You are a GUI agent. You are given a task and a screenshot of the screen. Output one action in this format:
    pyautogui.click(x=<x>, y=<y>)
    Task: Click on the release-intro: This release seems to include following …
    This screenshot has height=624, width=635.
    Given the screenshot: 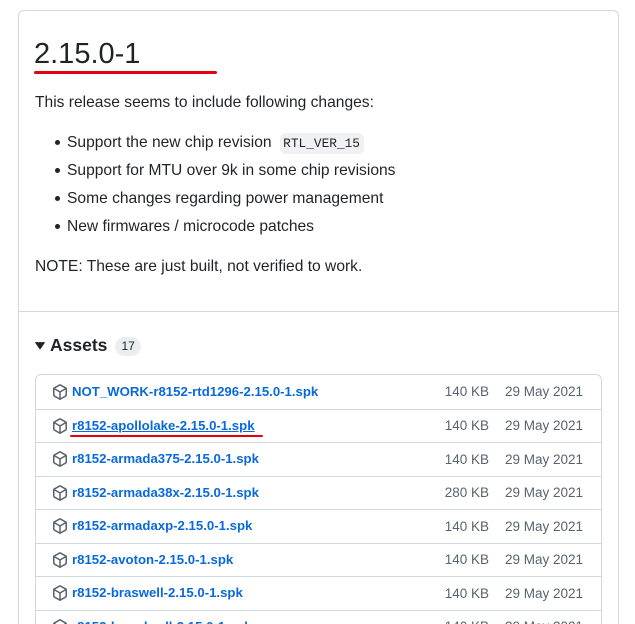 What is the action you would take?
    pyautogui.click(x=204, y=102)
    